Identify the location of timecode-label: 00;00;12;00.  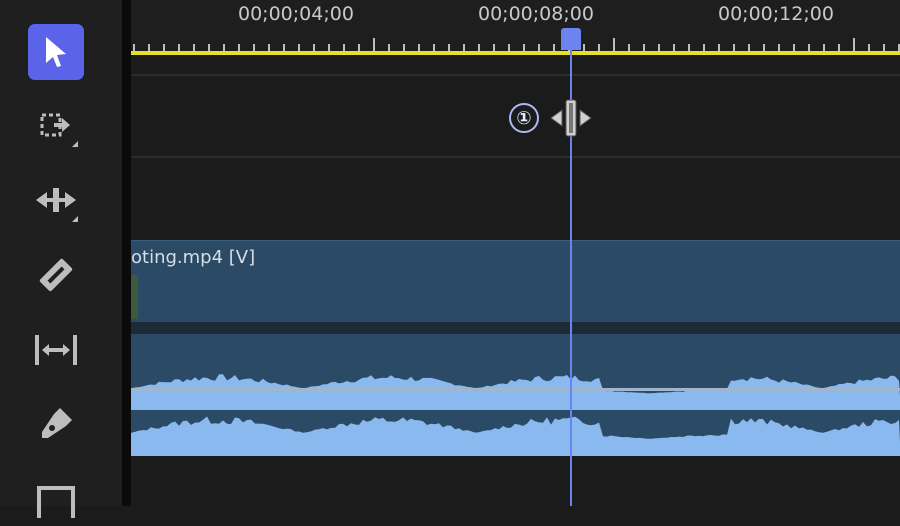
(776, 14).